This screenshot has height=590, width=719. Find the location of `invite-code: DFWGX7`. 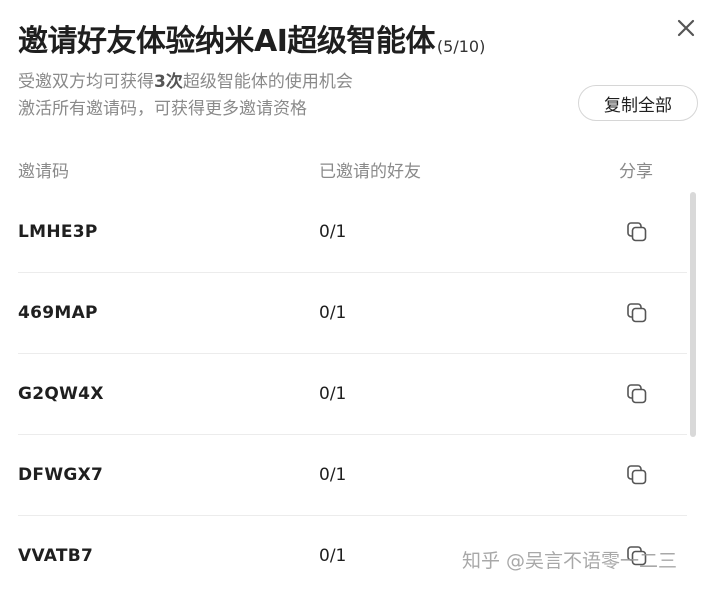

invite-code: DFWGX7 is located at coordinates (61, 475).